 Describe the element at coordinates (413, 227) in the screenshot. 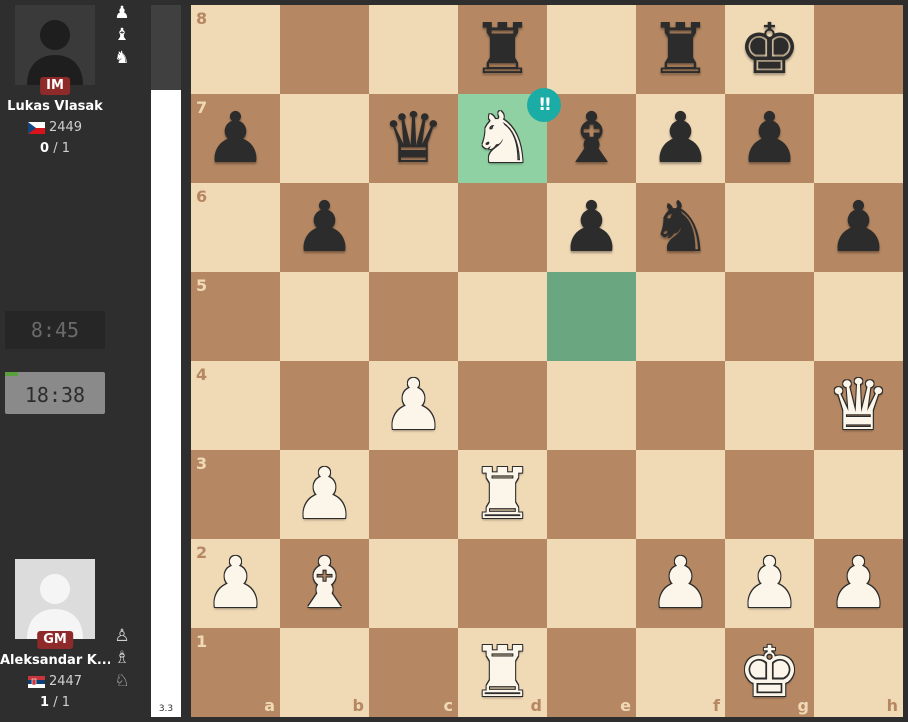

I see `square-c6` at that location.